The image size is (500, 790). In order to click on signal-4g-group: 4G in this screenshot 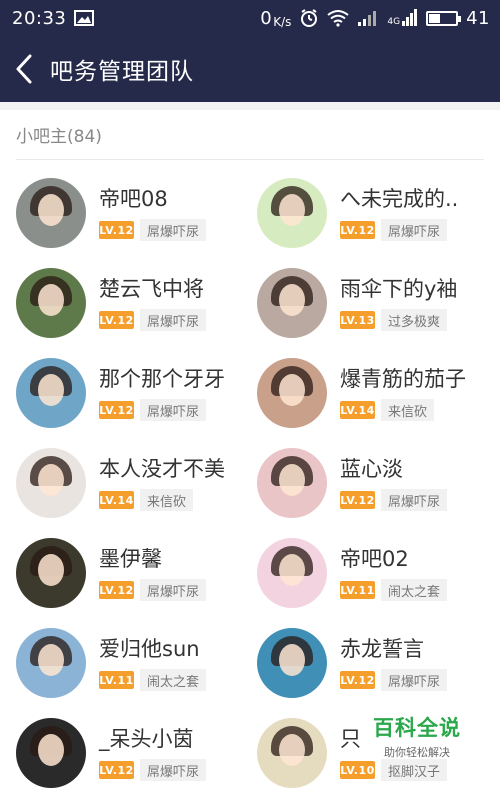, I will do `click(402, 18)`.